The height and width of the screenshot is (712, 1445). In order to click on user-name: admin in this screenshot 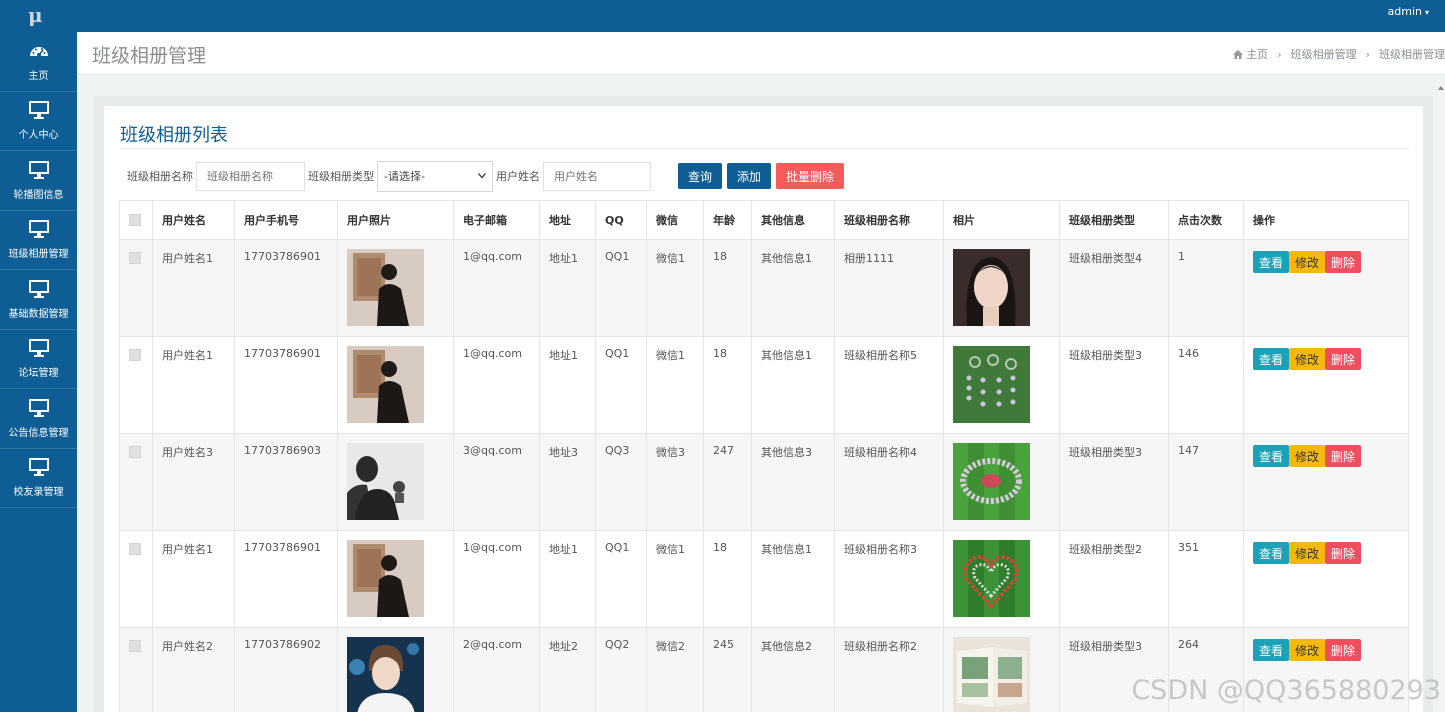, I will do `click(1404, 11)`.